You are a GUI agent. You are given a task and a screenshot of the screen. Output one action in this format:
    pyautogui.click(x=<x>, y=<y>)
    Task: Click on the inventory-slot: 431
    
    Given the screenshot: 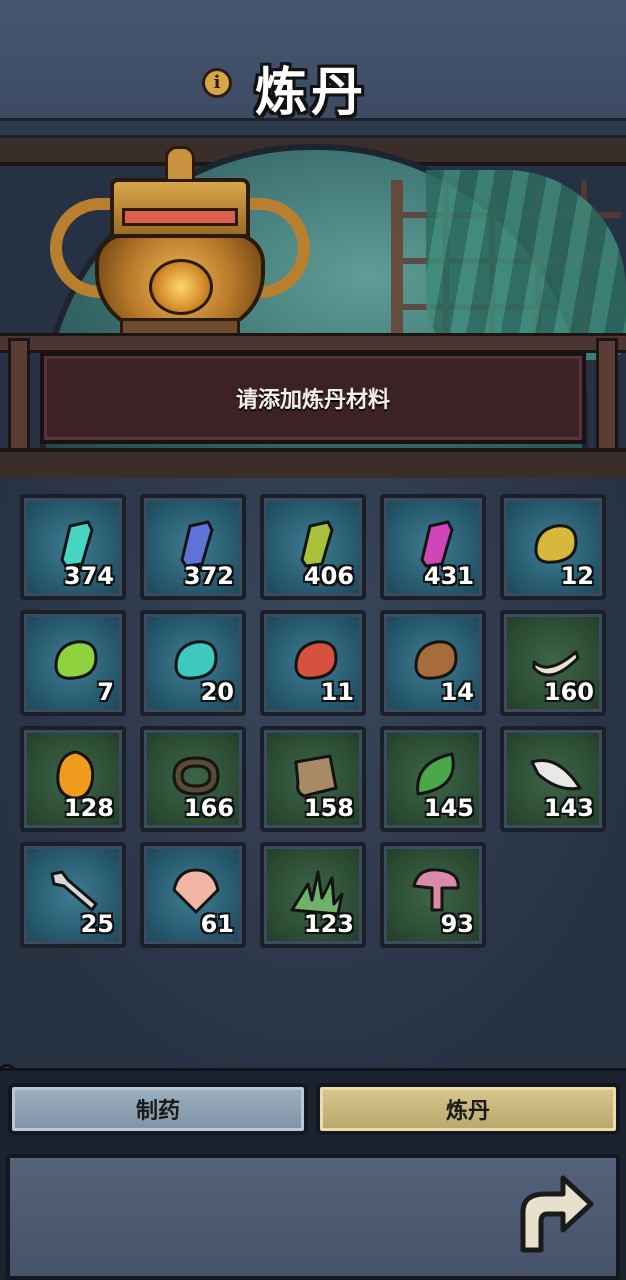 What is the action you would take?
    pyautogui.click(x=433, y=547)
    